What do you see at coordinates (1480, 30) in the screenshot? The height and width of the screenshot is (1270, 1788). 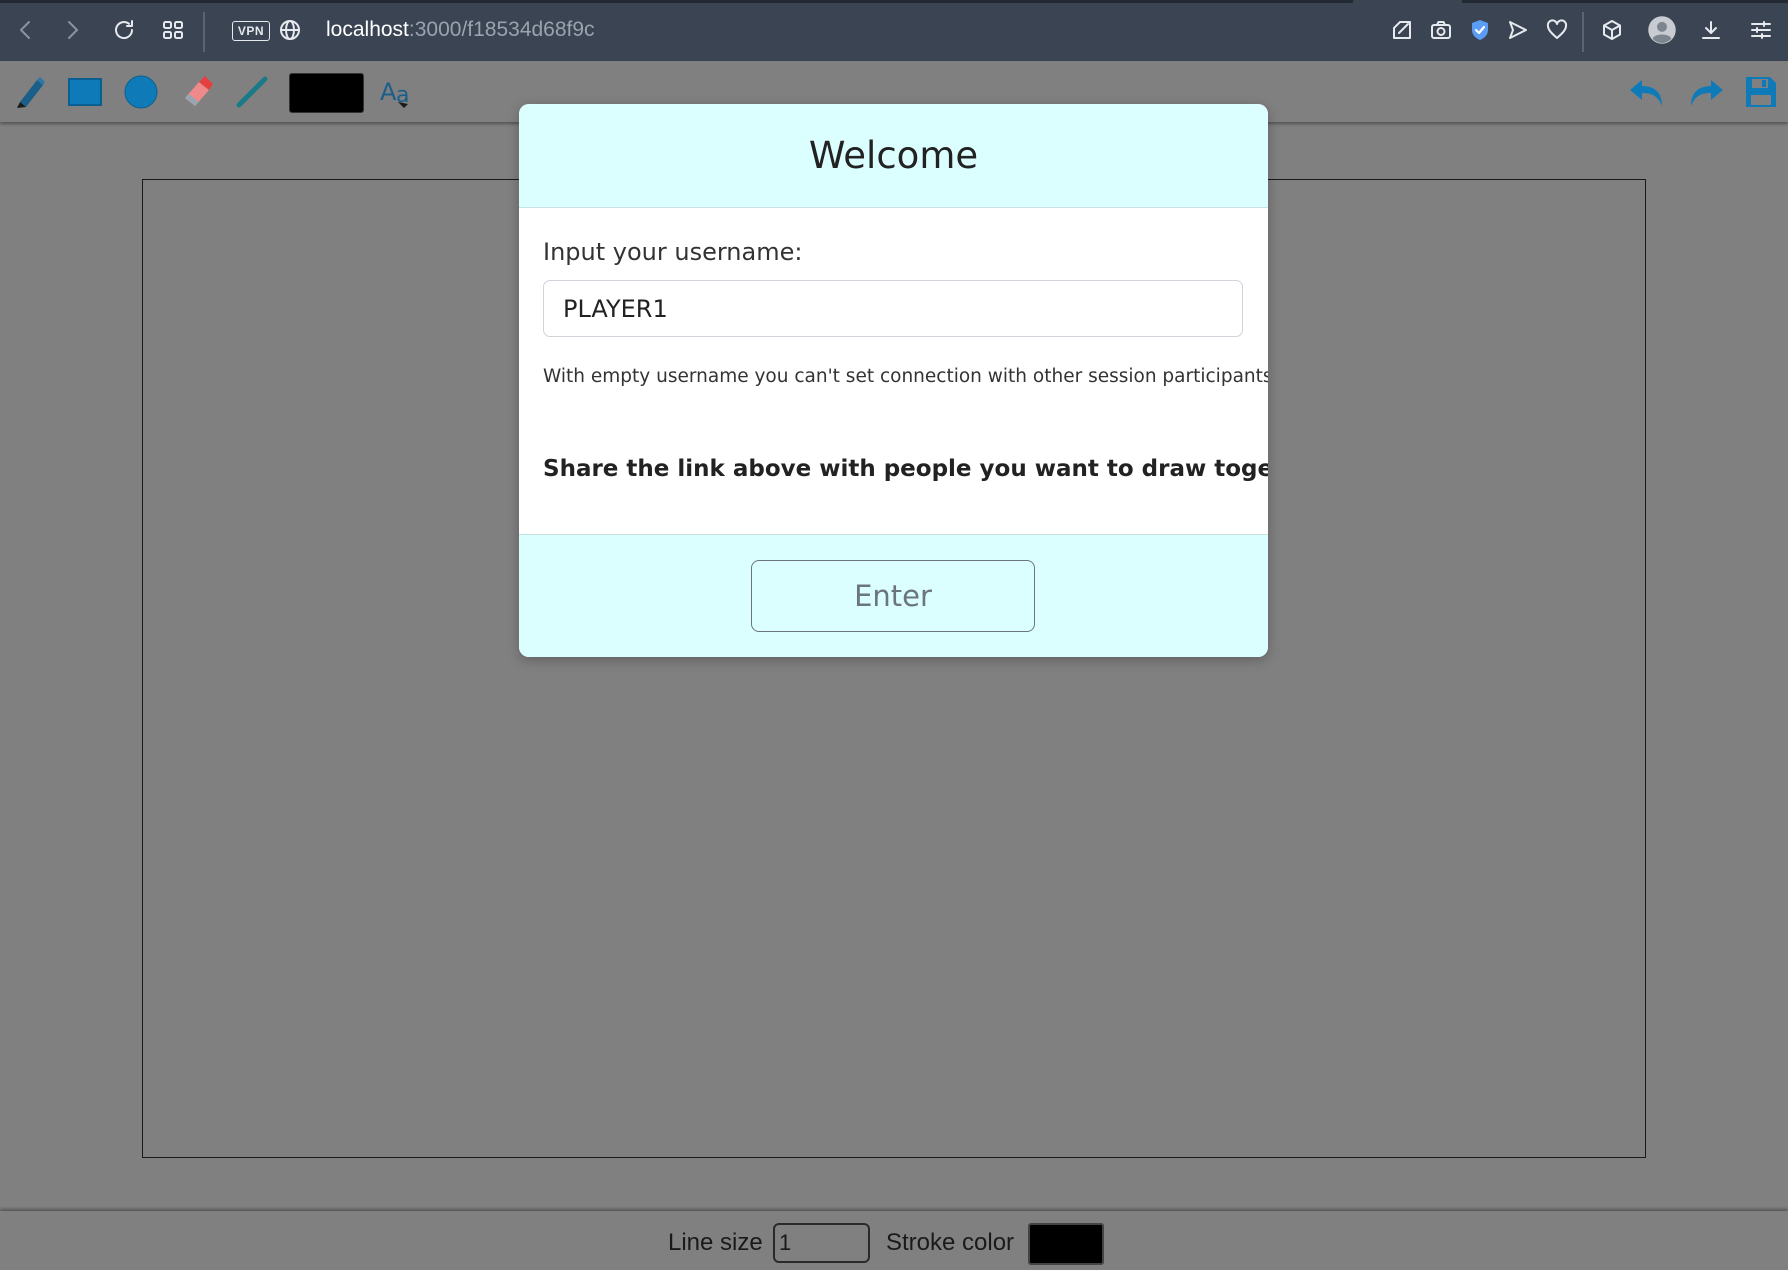 I see `shield-icon` at bounding box center [1480, 30].